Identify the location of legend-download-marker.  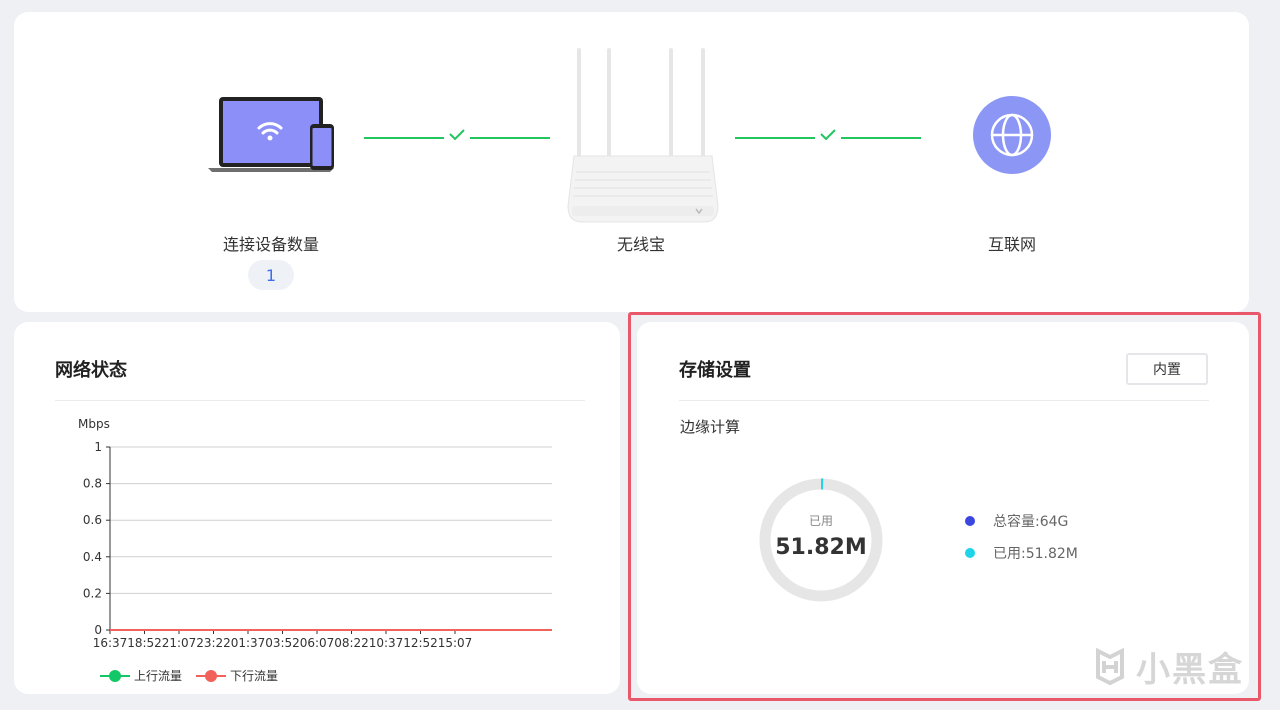
(211, 675).